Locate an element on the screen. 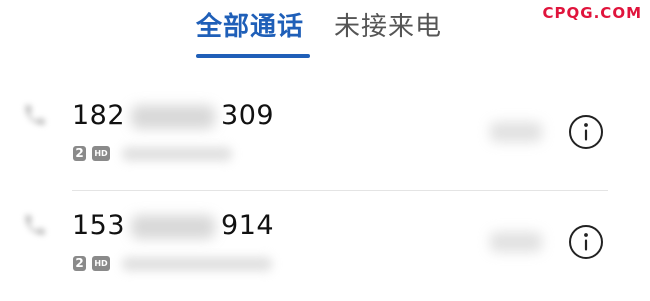  phone-number-suffix: 309 is located at coordinates (248, 115).